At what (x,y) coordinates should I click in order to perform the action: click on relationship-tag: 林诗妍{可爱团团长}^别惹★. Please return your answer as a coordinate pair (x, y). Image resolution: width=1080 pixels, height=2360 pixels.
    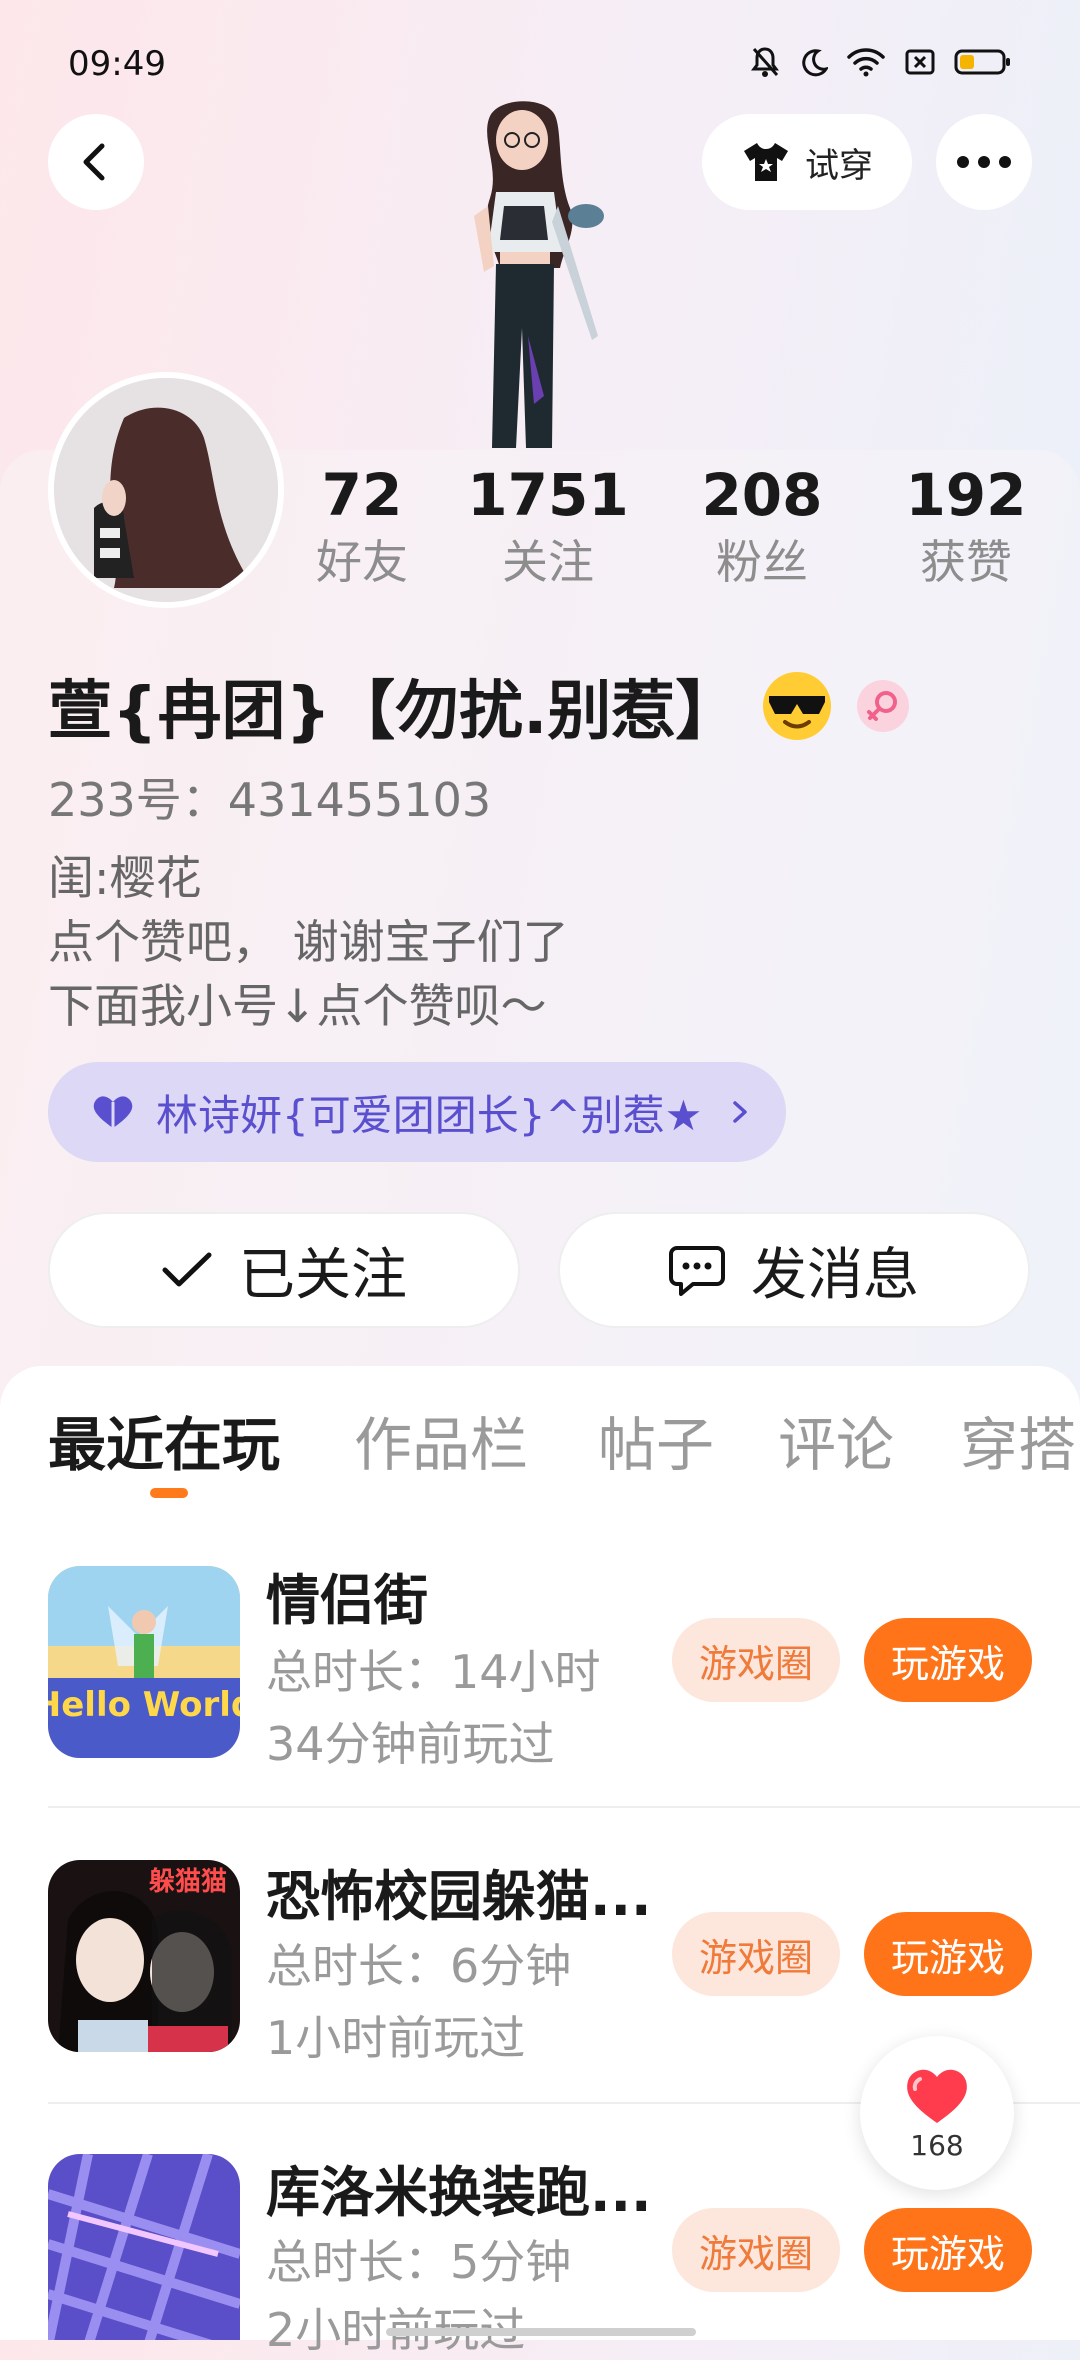
    Looking at the image, I should click on (417, 1112).